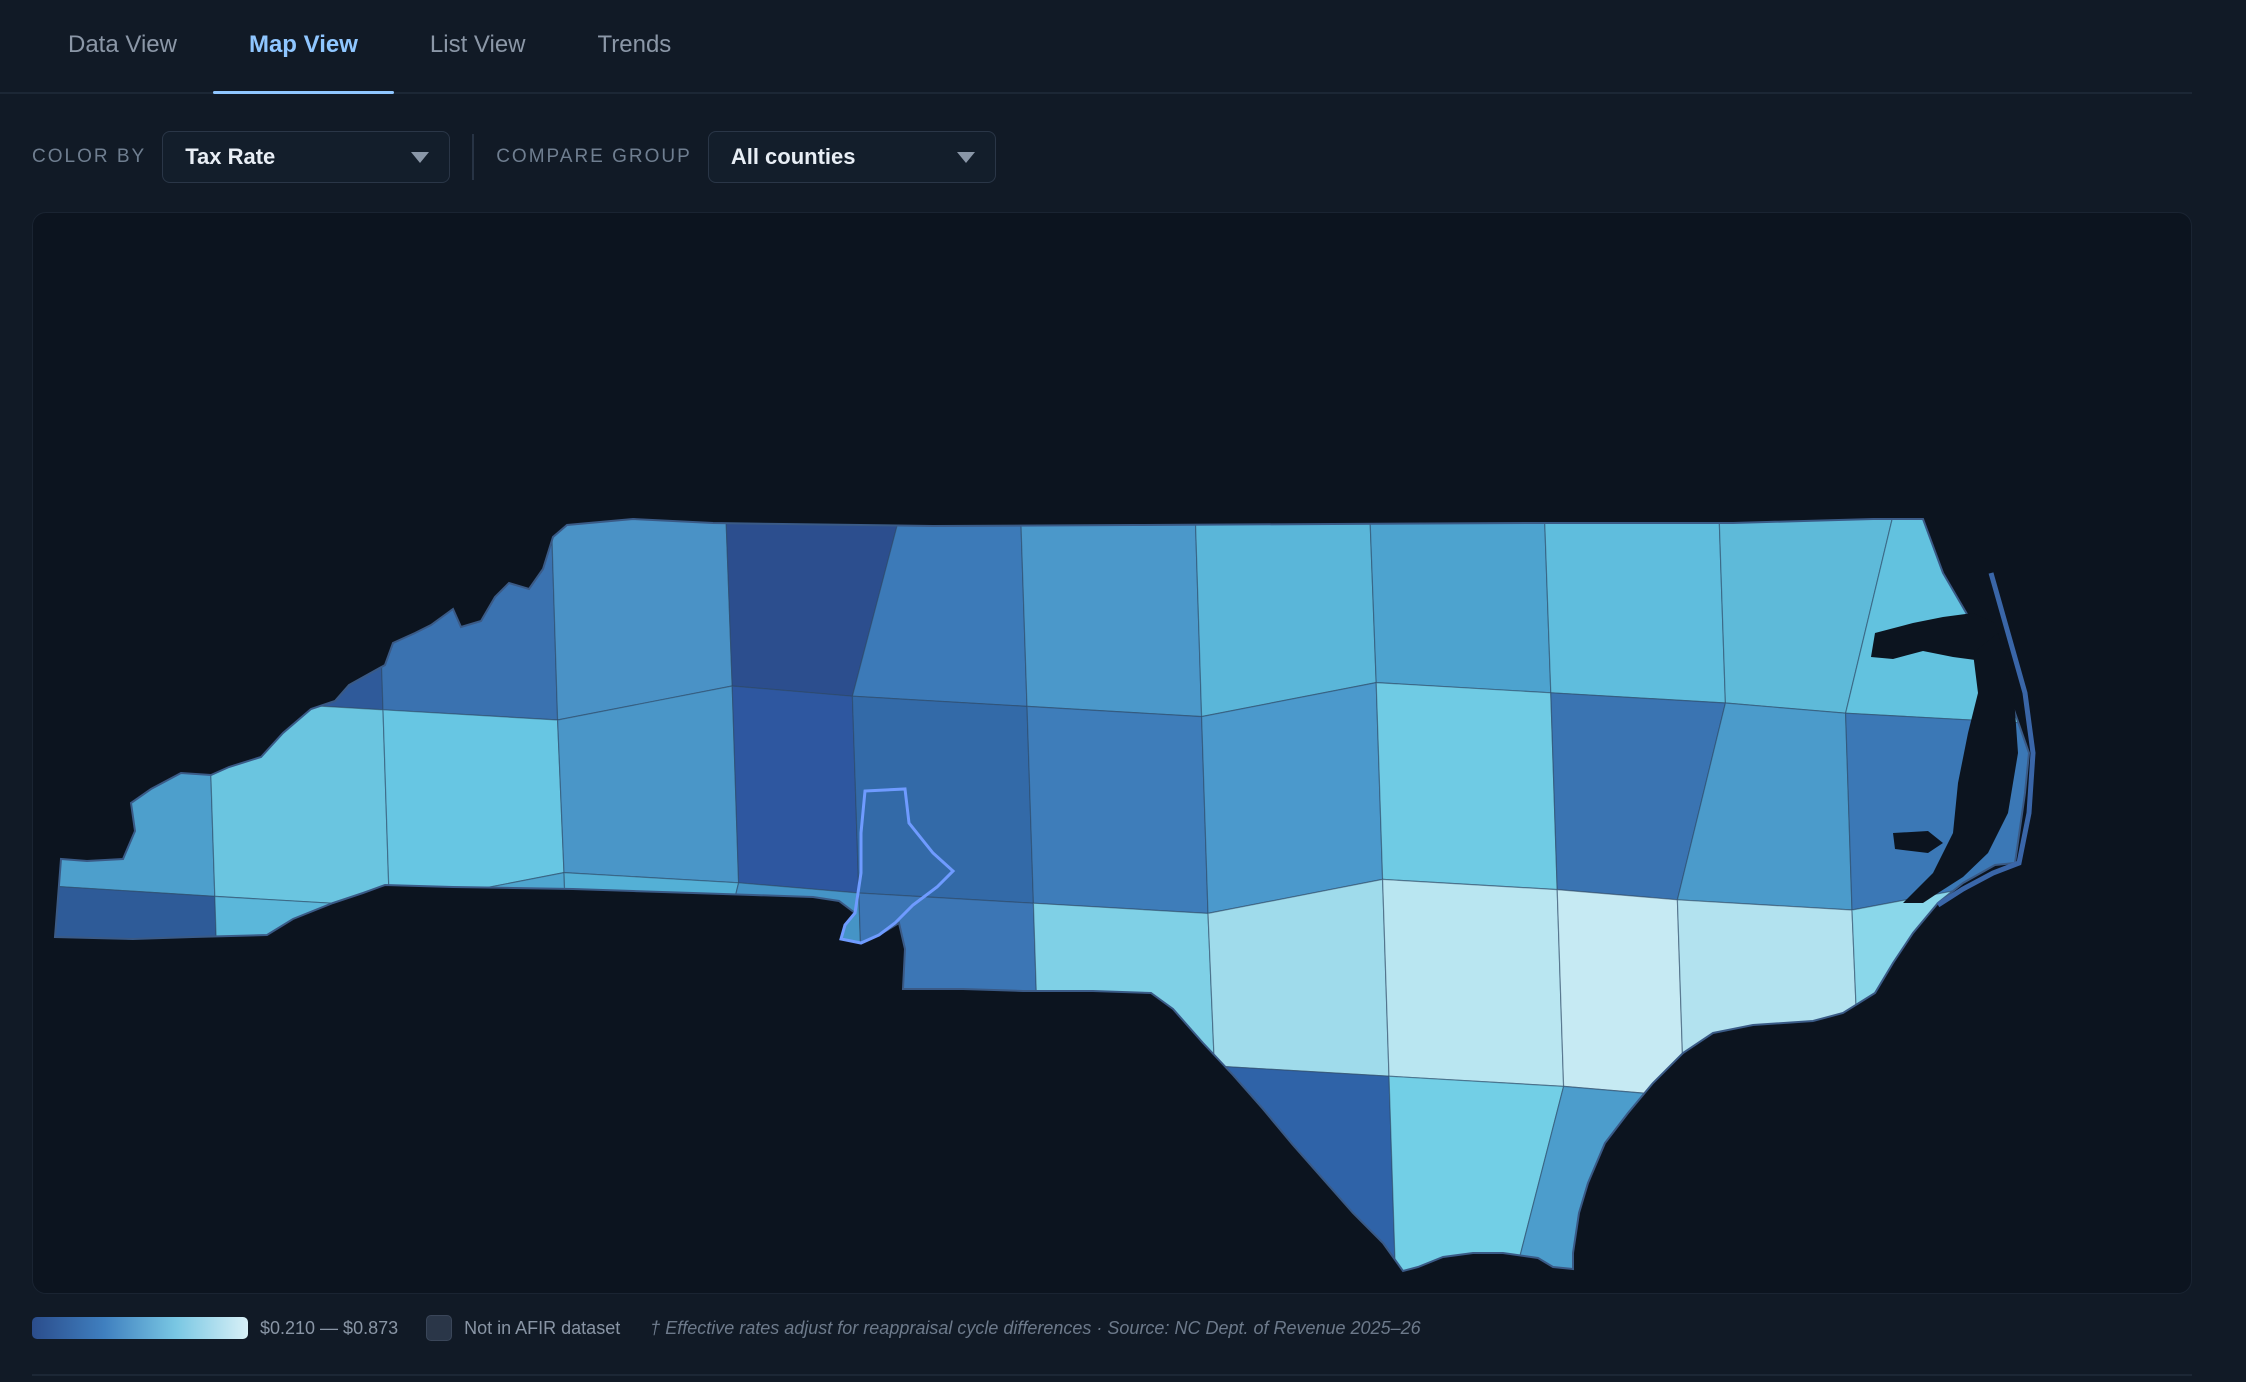 The height and width of the screenshot is (1382, 2246). What do you see at coordinates (1112, 1375) in the screenshot?
I see `bottom-divider` at bounding box center [1112, 1375].